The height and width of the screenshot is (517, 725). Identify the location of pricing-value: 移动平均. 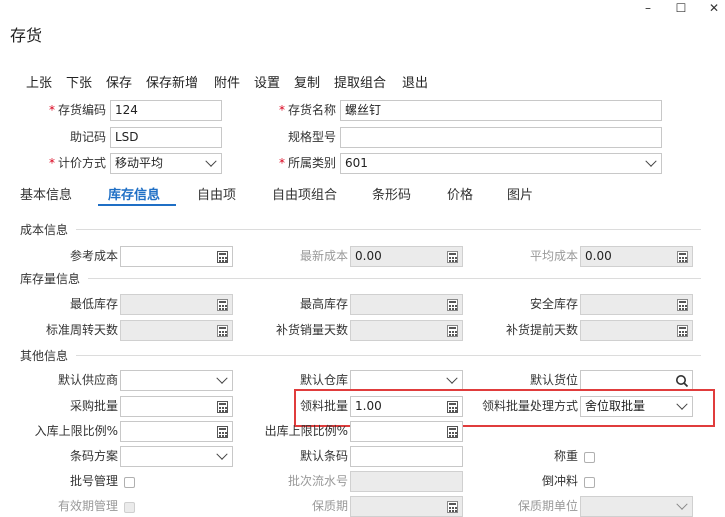
(139, 163).